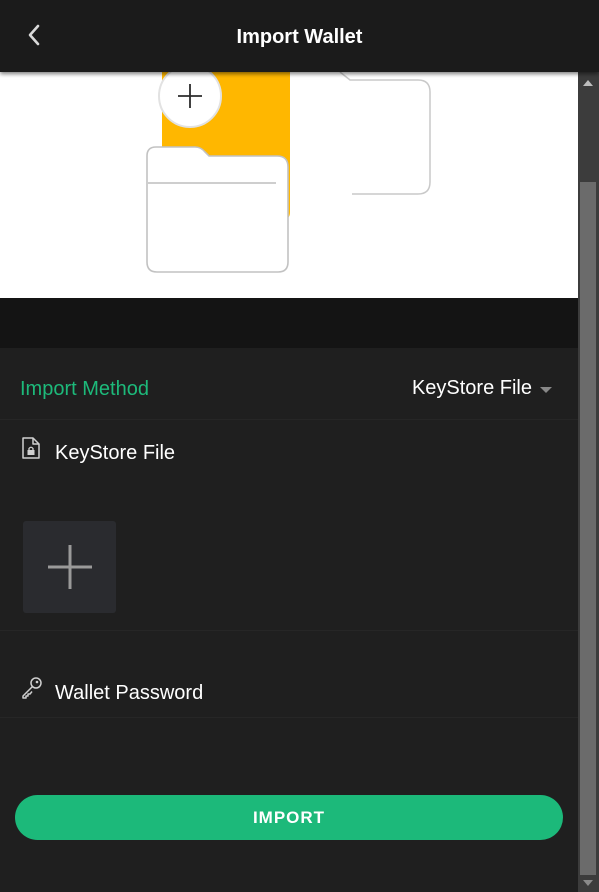 The image size is (599, 892). I want to click on page-title: Import Wallet, so click(299, 37).